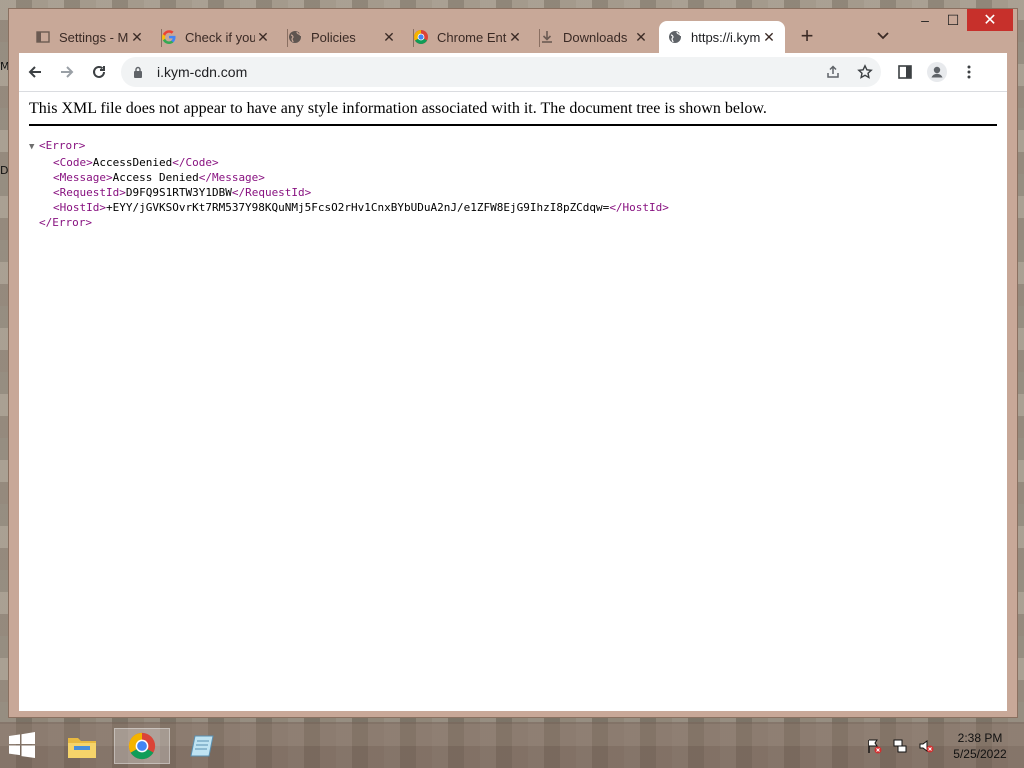 This screenshot has width=1024, height=768. I want to click on xml-tag: <RequestId>, so click(89, 192).